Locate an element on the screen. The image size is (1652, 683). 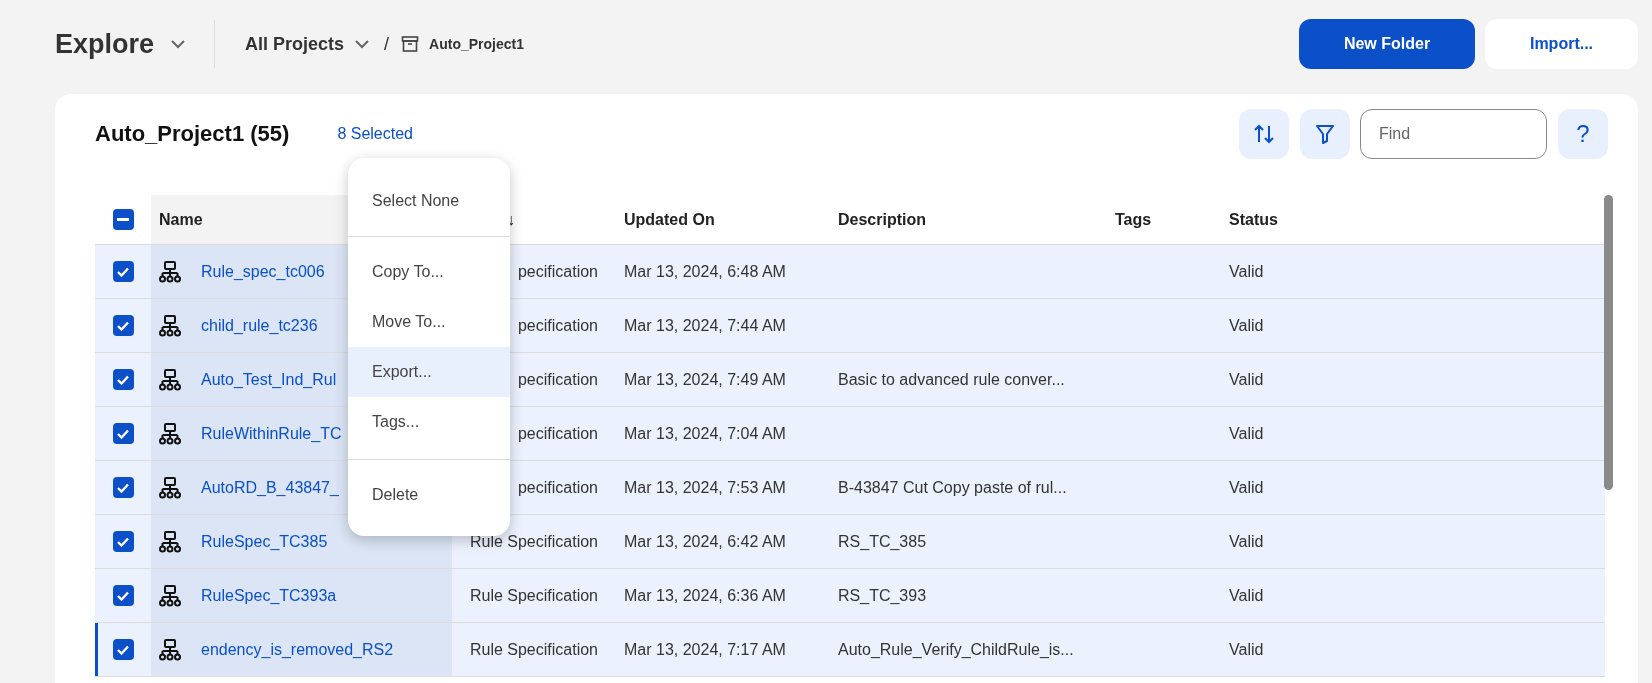
scrollbar is located at coordinates (1608, 342).